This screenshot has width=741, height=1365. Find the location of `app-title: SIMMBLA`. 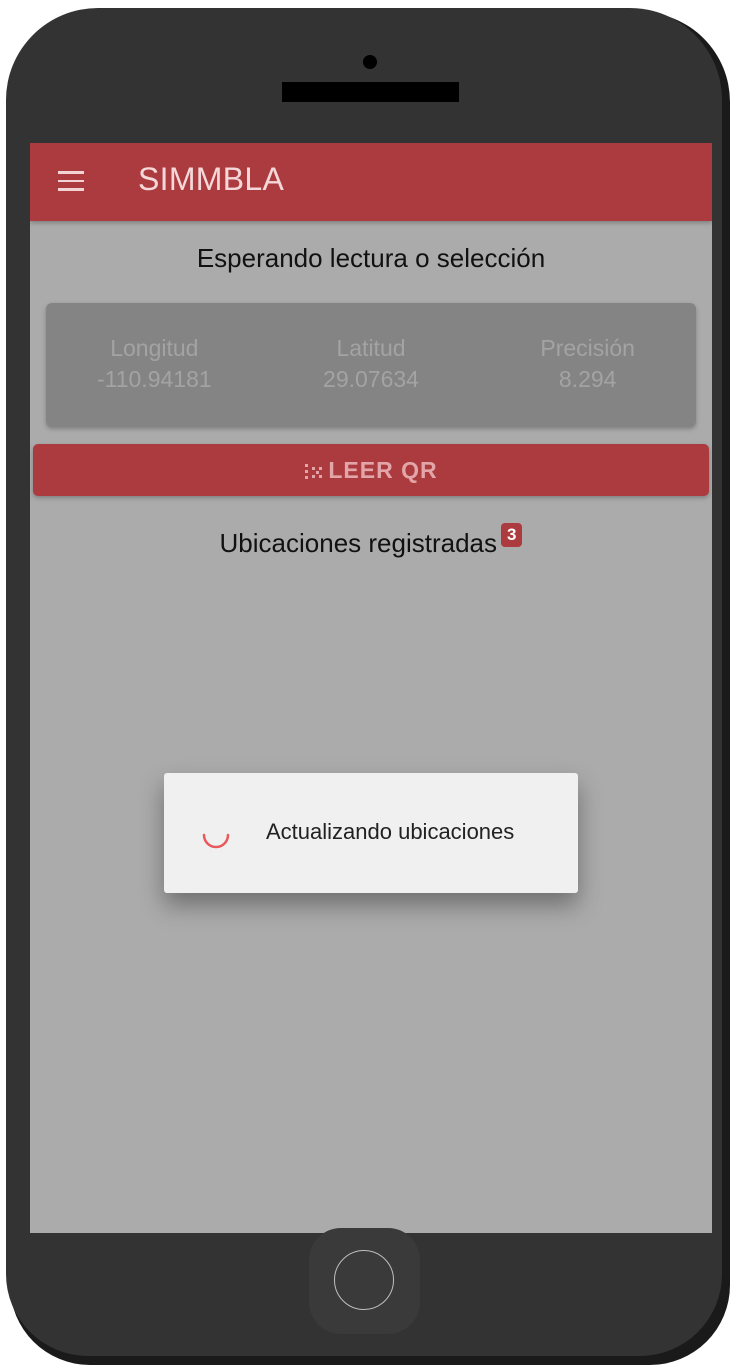

app-title: SIMMBLA is located at coordinates (211, 179).